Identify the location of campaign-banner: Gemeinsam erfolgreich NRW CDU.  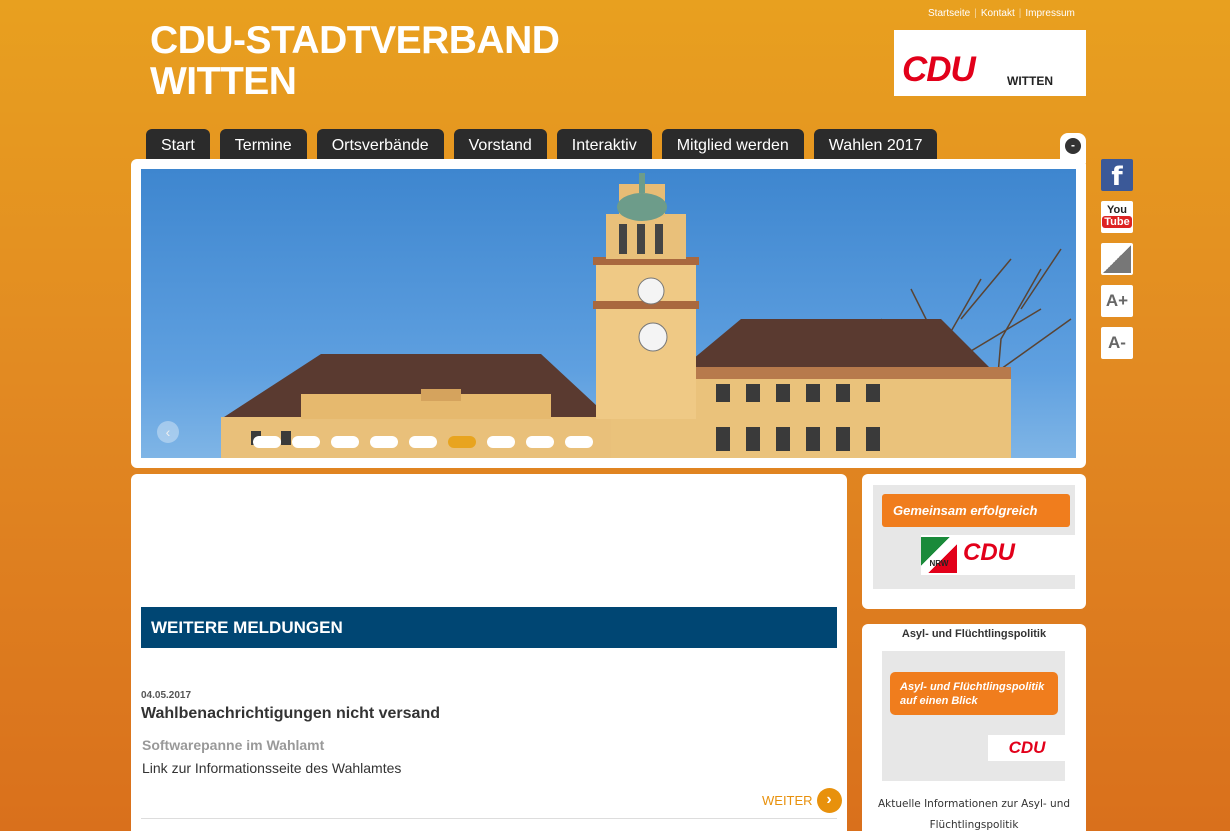
(974, 537).